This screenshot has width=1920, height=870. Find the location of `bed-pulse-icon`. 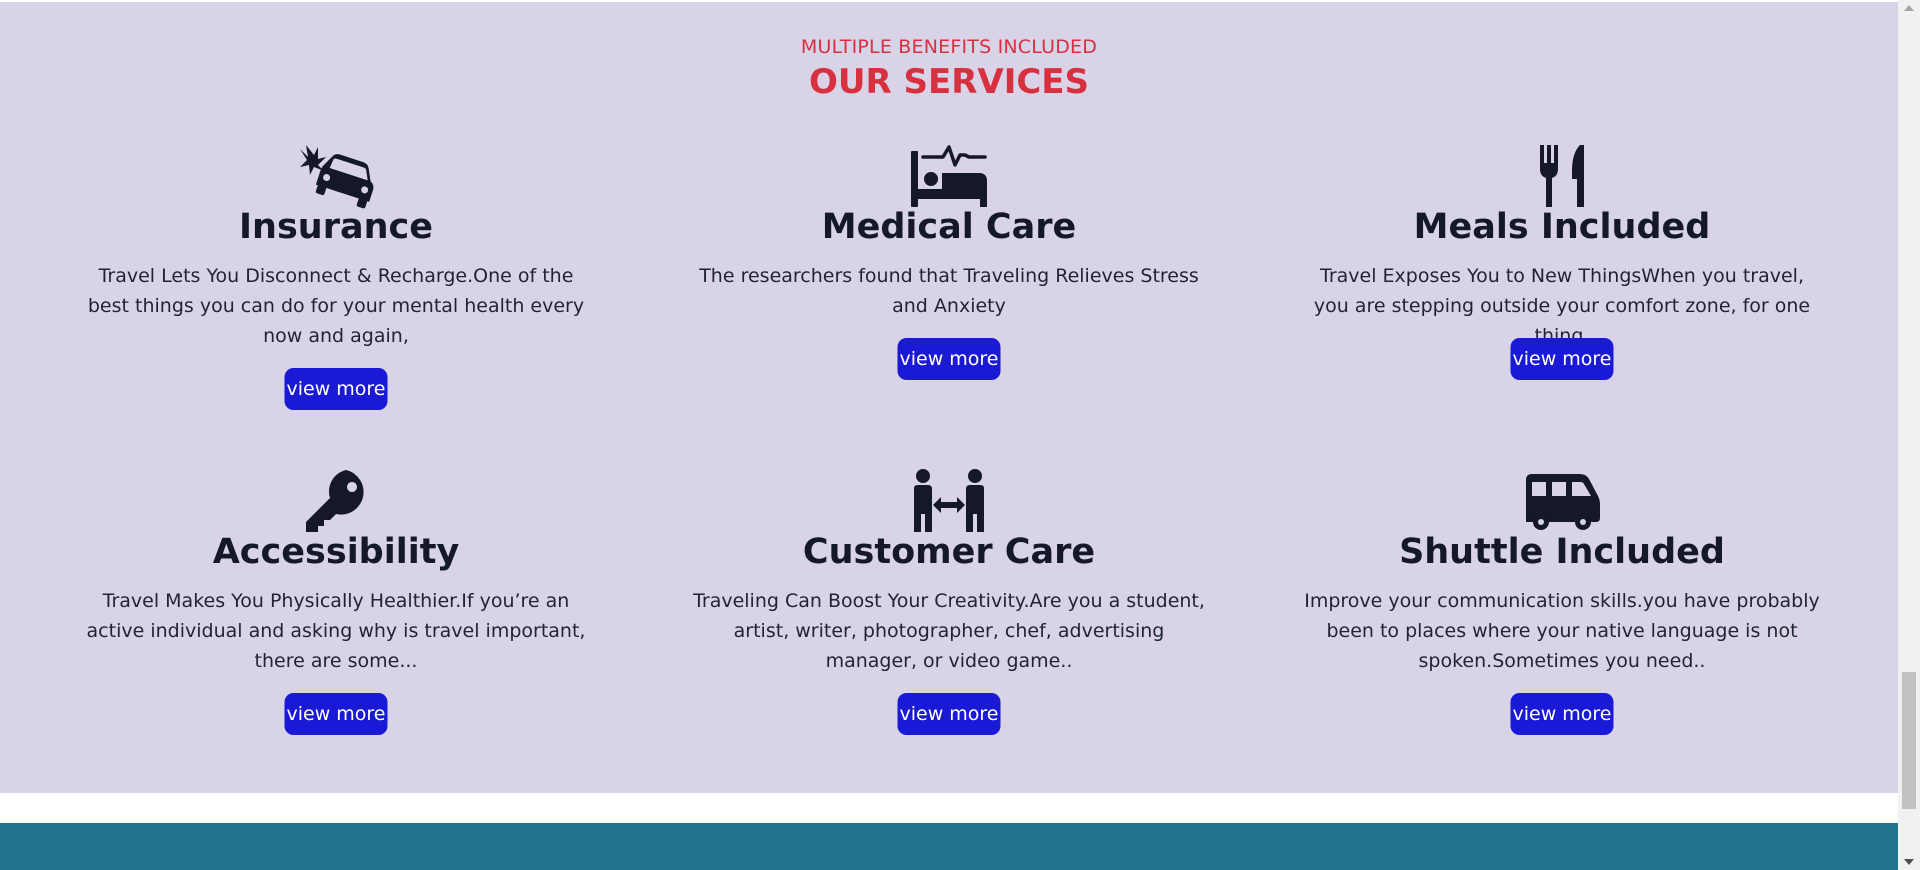

bed-pulse-icon is located at coordinates (949, 176).